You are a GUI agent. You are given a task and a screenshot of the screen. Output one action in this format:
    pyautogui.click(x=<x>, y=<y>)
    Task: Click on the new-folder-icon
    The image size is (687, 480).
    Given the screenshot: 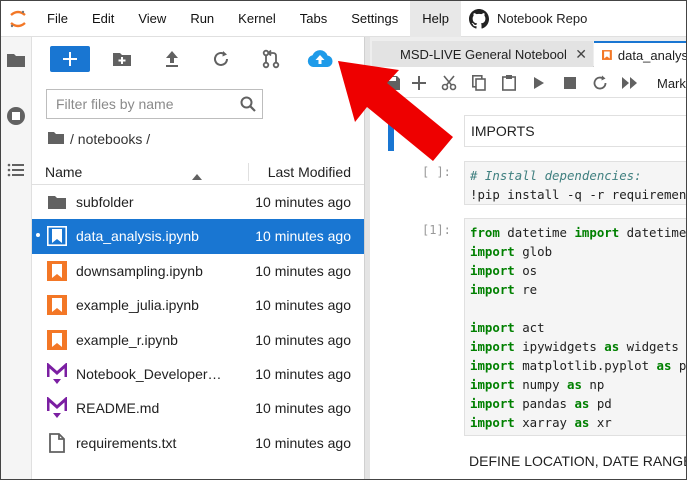 What is the action you would take?
    pyautogui.click(x=122, y=59)
    